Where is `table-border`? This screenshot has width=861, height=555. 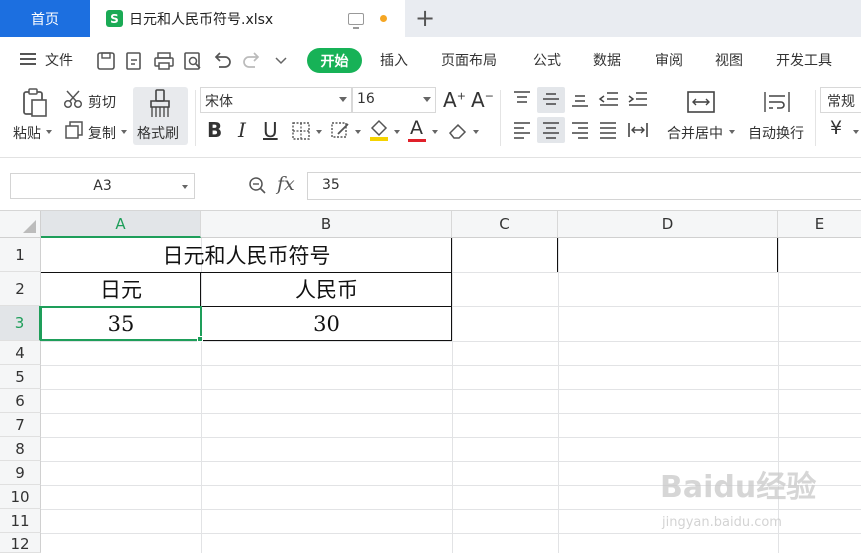
table-border is located at coordinates (777, 255).